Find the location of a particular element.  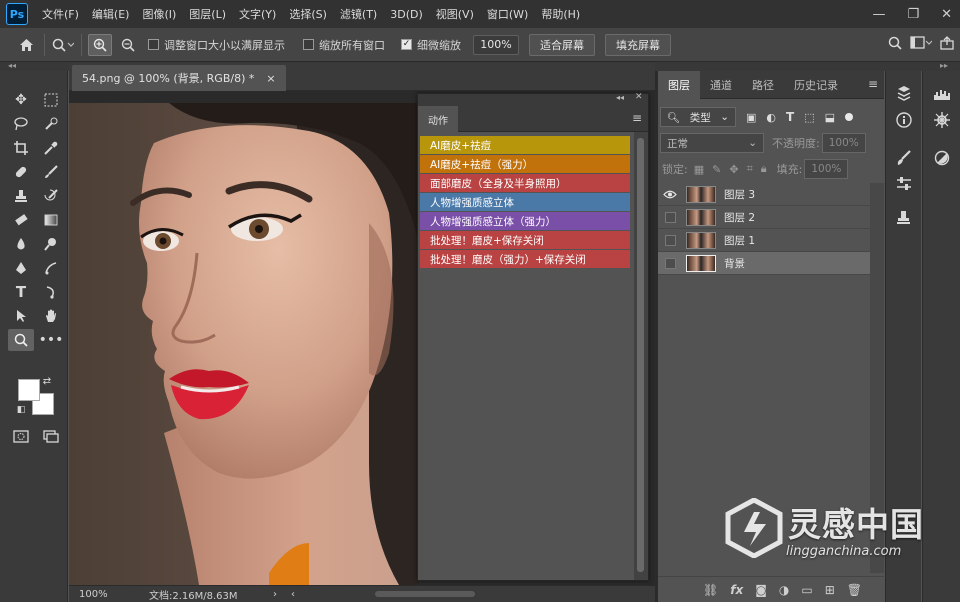

scroll-left-icon: ‹ is located at coordinates (293, 594).